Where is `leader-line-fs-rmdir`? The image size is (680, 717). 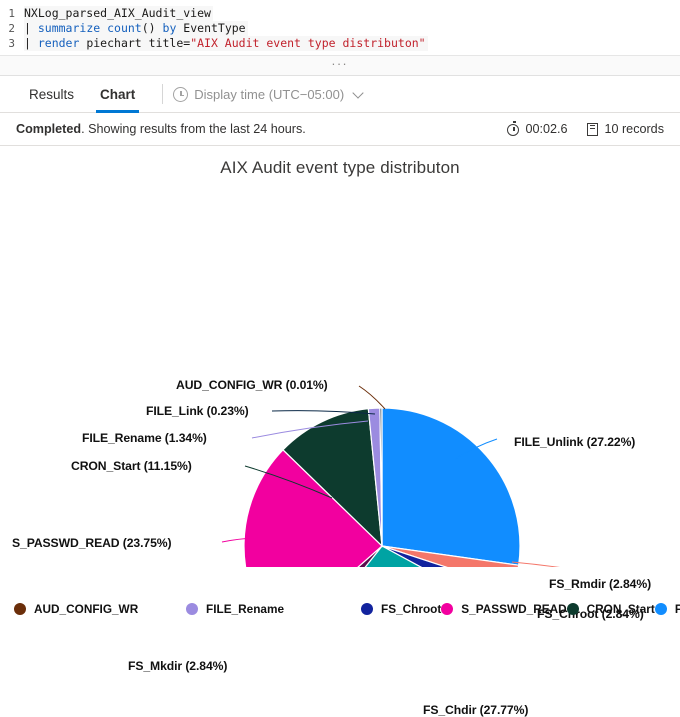 leader-line-fs-rmdir is located at coordinates (567, 564).